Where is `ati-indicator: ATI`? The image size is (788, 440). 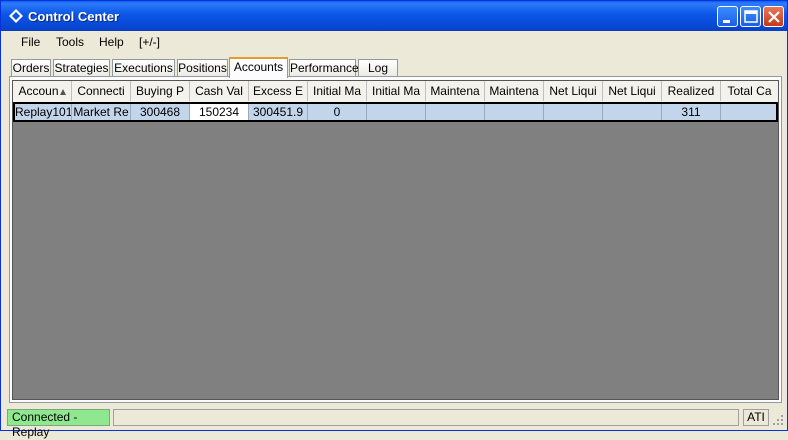 ati-indicator: ATI is located at coordinates (756, 417).